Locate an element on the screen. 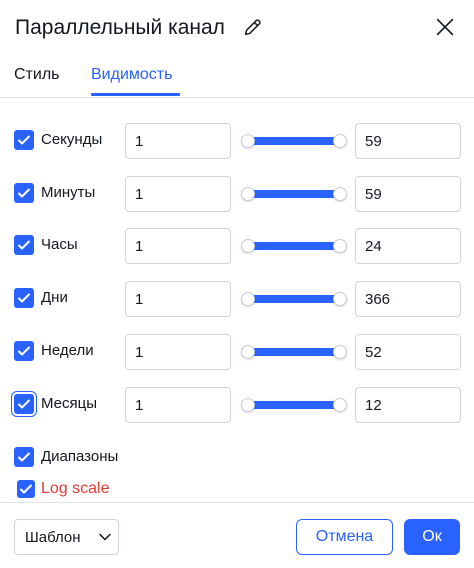 The width and height of the screenshot is (474, 568). template-dropdown: Шаблон is located at coordinates (66, 537).